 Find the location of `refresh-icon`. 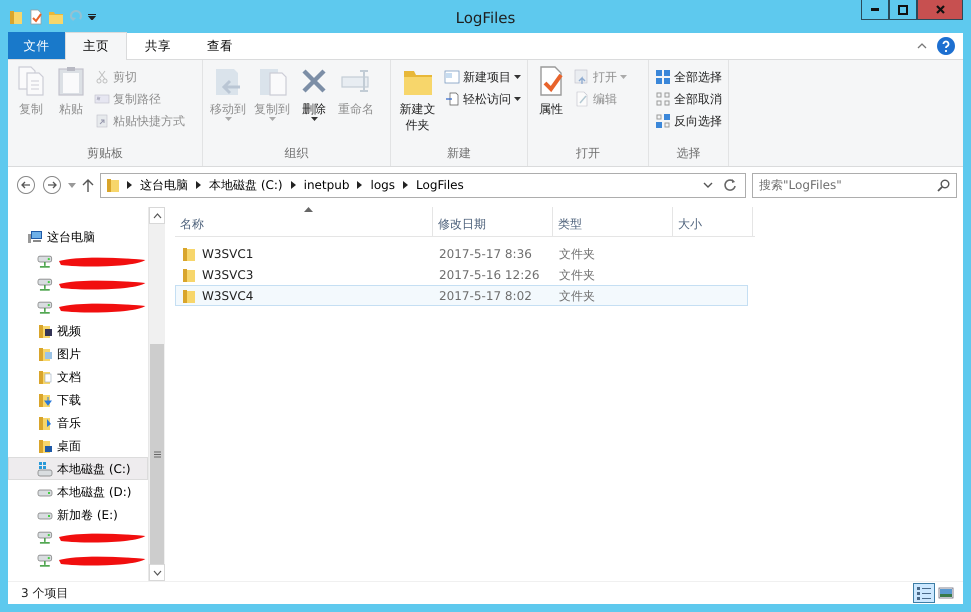

refresh-icon is located at coordinates (730, 185).